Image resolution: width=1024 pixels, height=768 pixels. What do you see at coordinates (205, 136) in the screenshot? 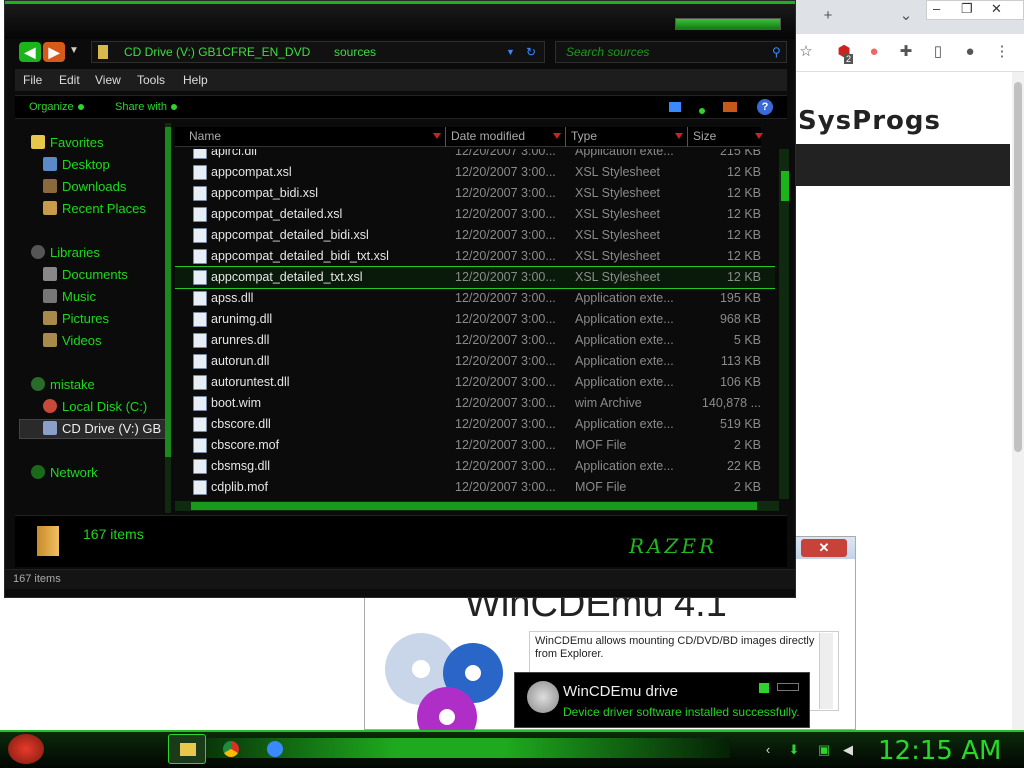
I see `header-name: Name` at bounding box center [205, 136].